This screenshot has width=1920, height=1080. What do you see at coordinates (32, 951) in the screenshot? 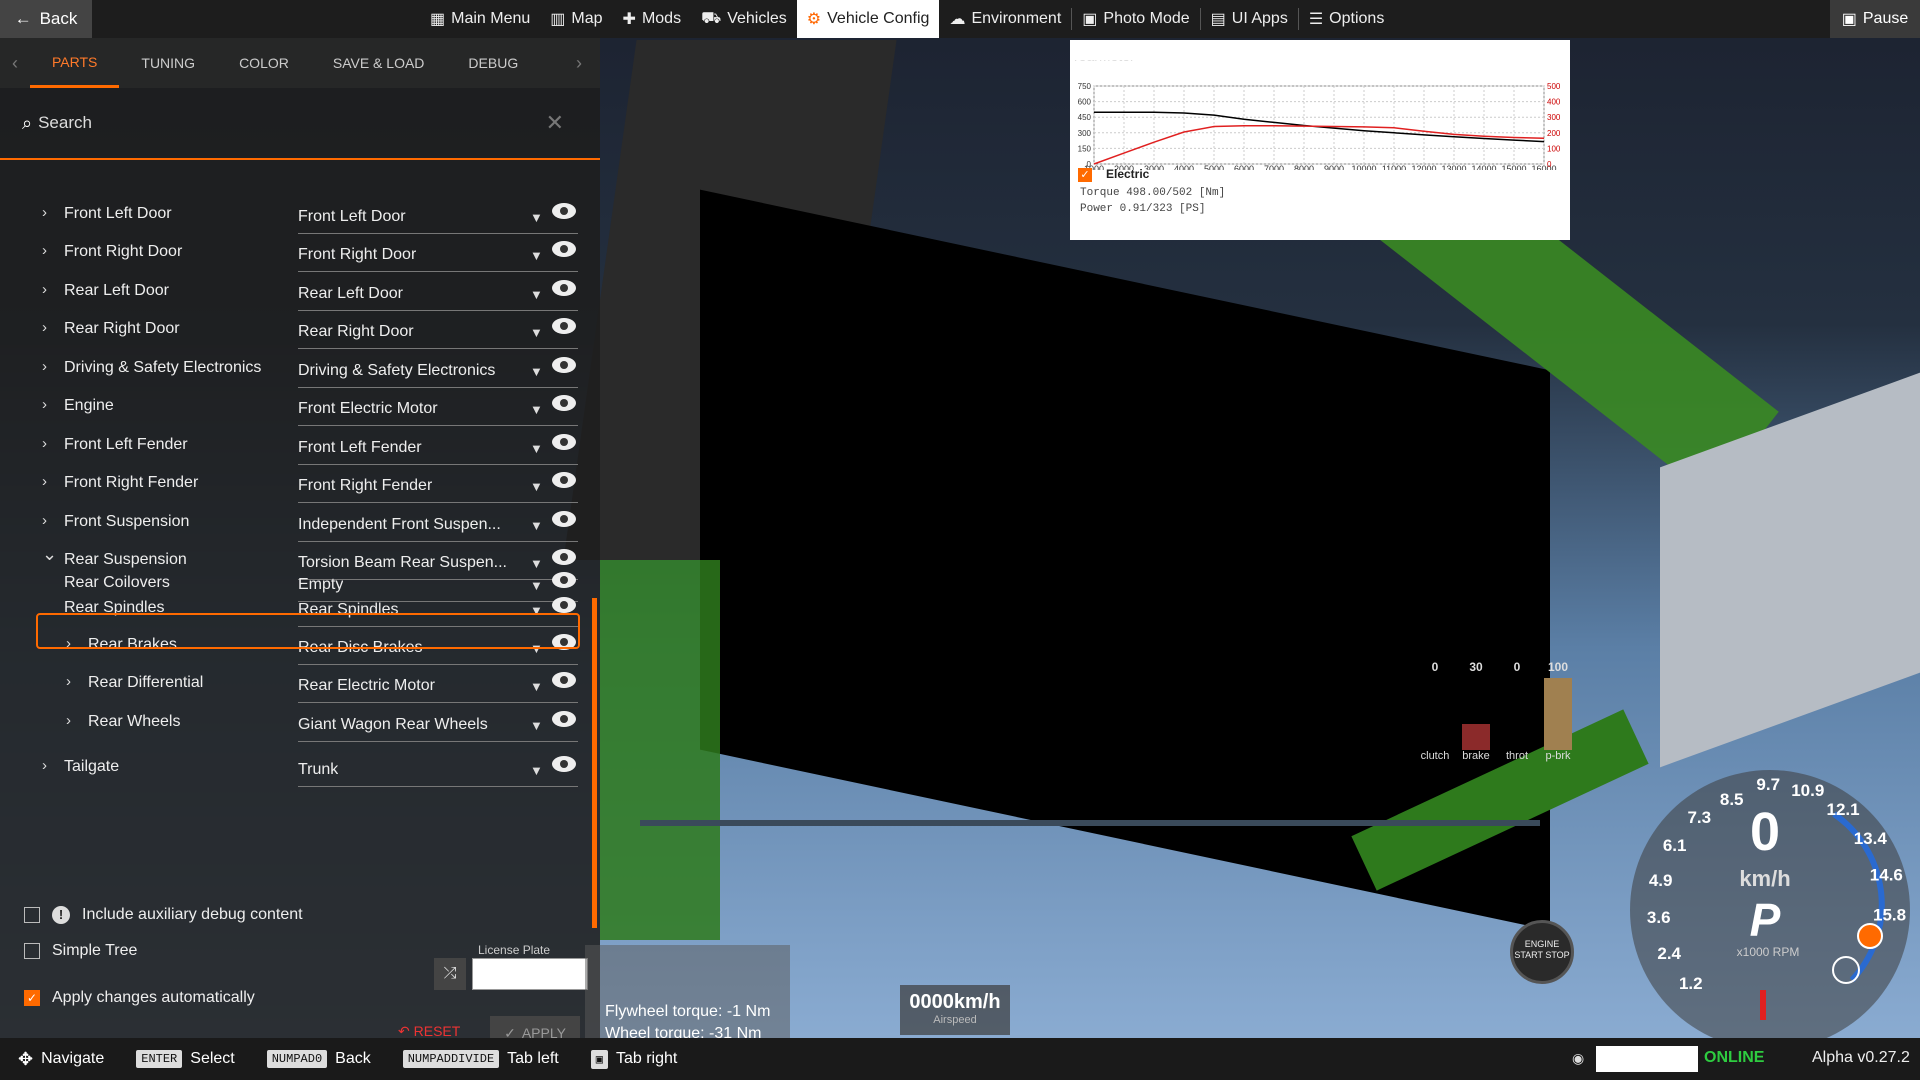
I see `simple-tree-checkbox` at bounding box center [32, 951].